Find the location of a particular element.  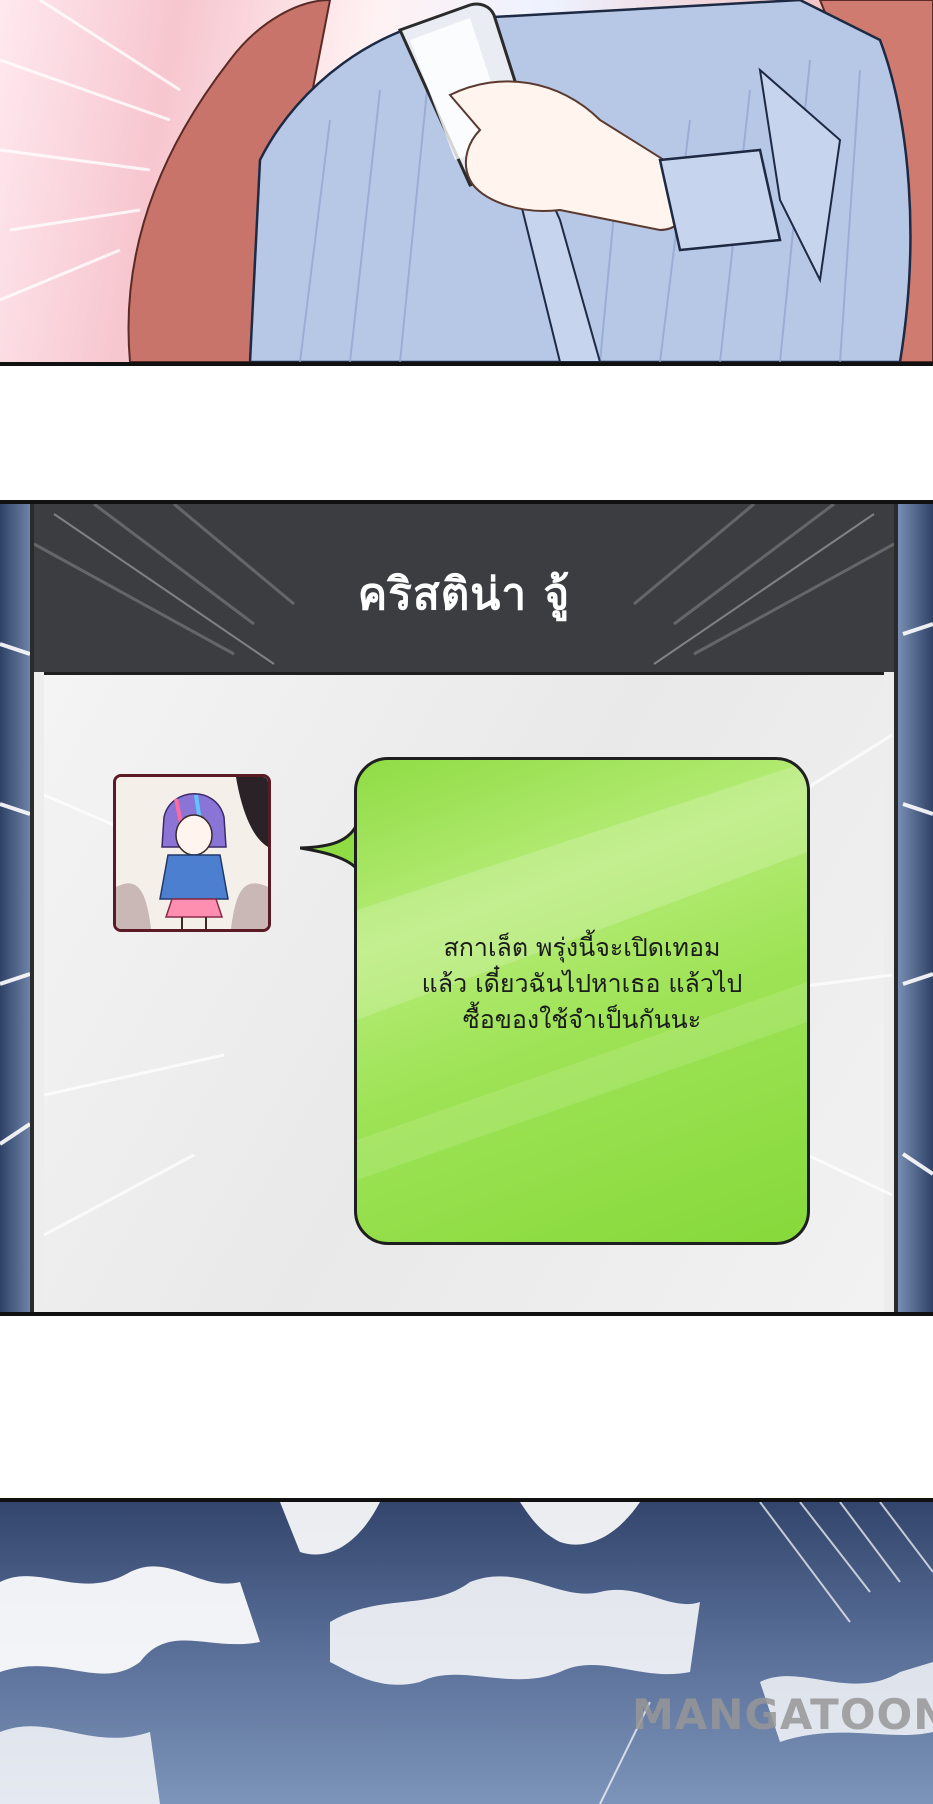

chat-header: คริสติน่า จู้ is located at coordinates (464, 588).